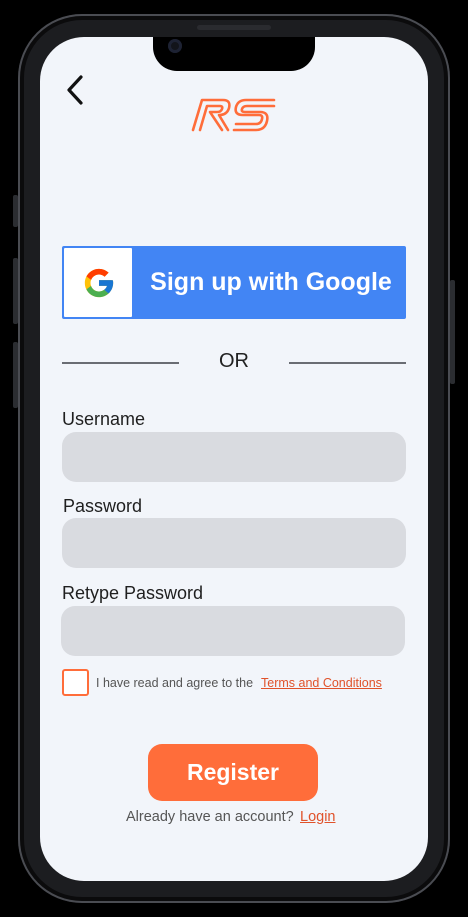 Image resolution: width=468 pixels, height=917 pixels. Describe the element at coordinates (133, 593) in the screenshot. I see `retype-password-label: Retype Password` at that location.